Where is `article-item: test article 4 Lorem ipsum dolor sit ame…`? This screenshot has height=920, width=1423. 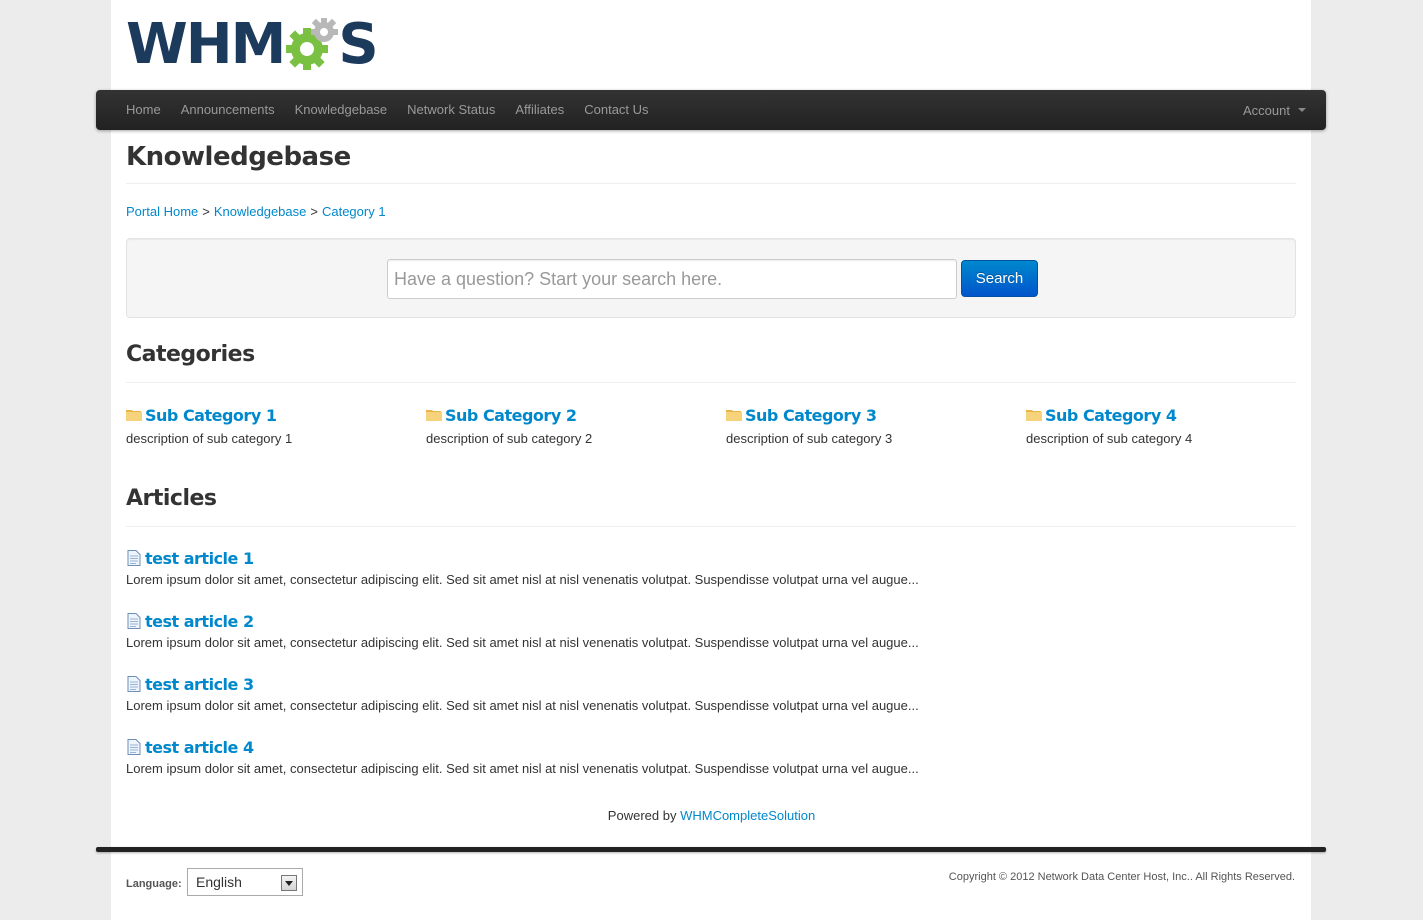
article-item: test article 4 Lorem ipsum dolor sit ame… is located at coordinates (576, 756).